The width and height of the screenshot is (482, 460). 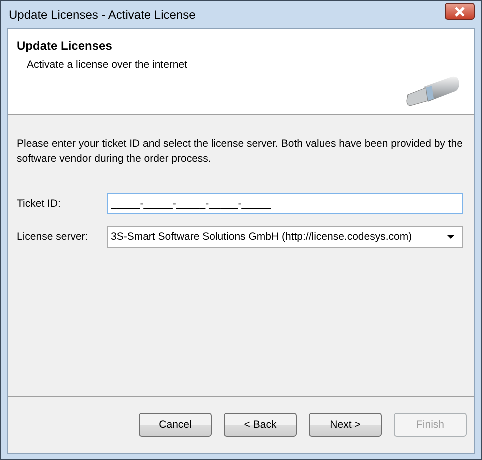 I want to click on wizard-button: Cancel, so click(x=175, y=425).